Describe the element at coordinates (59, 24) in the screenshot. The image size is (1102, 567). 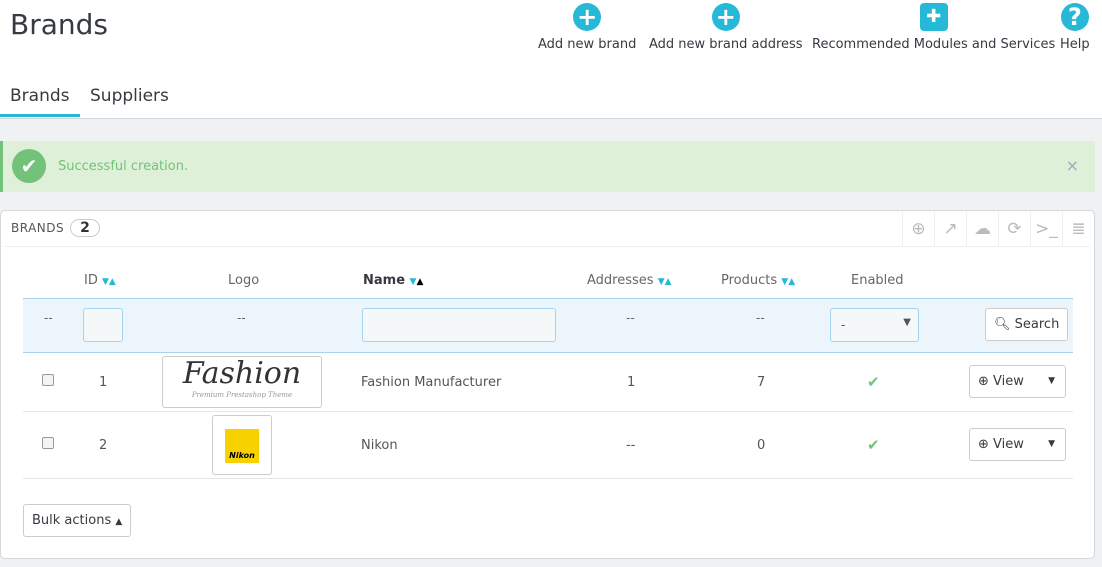
I see `page-title: Brands` at that location.